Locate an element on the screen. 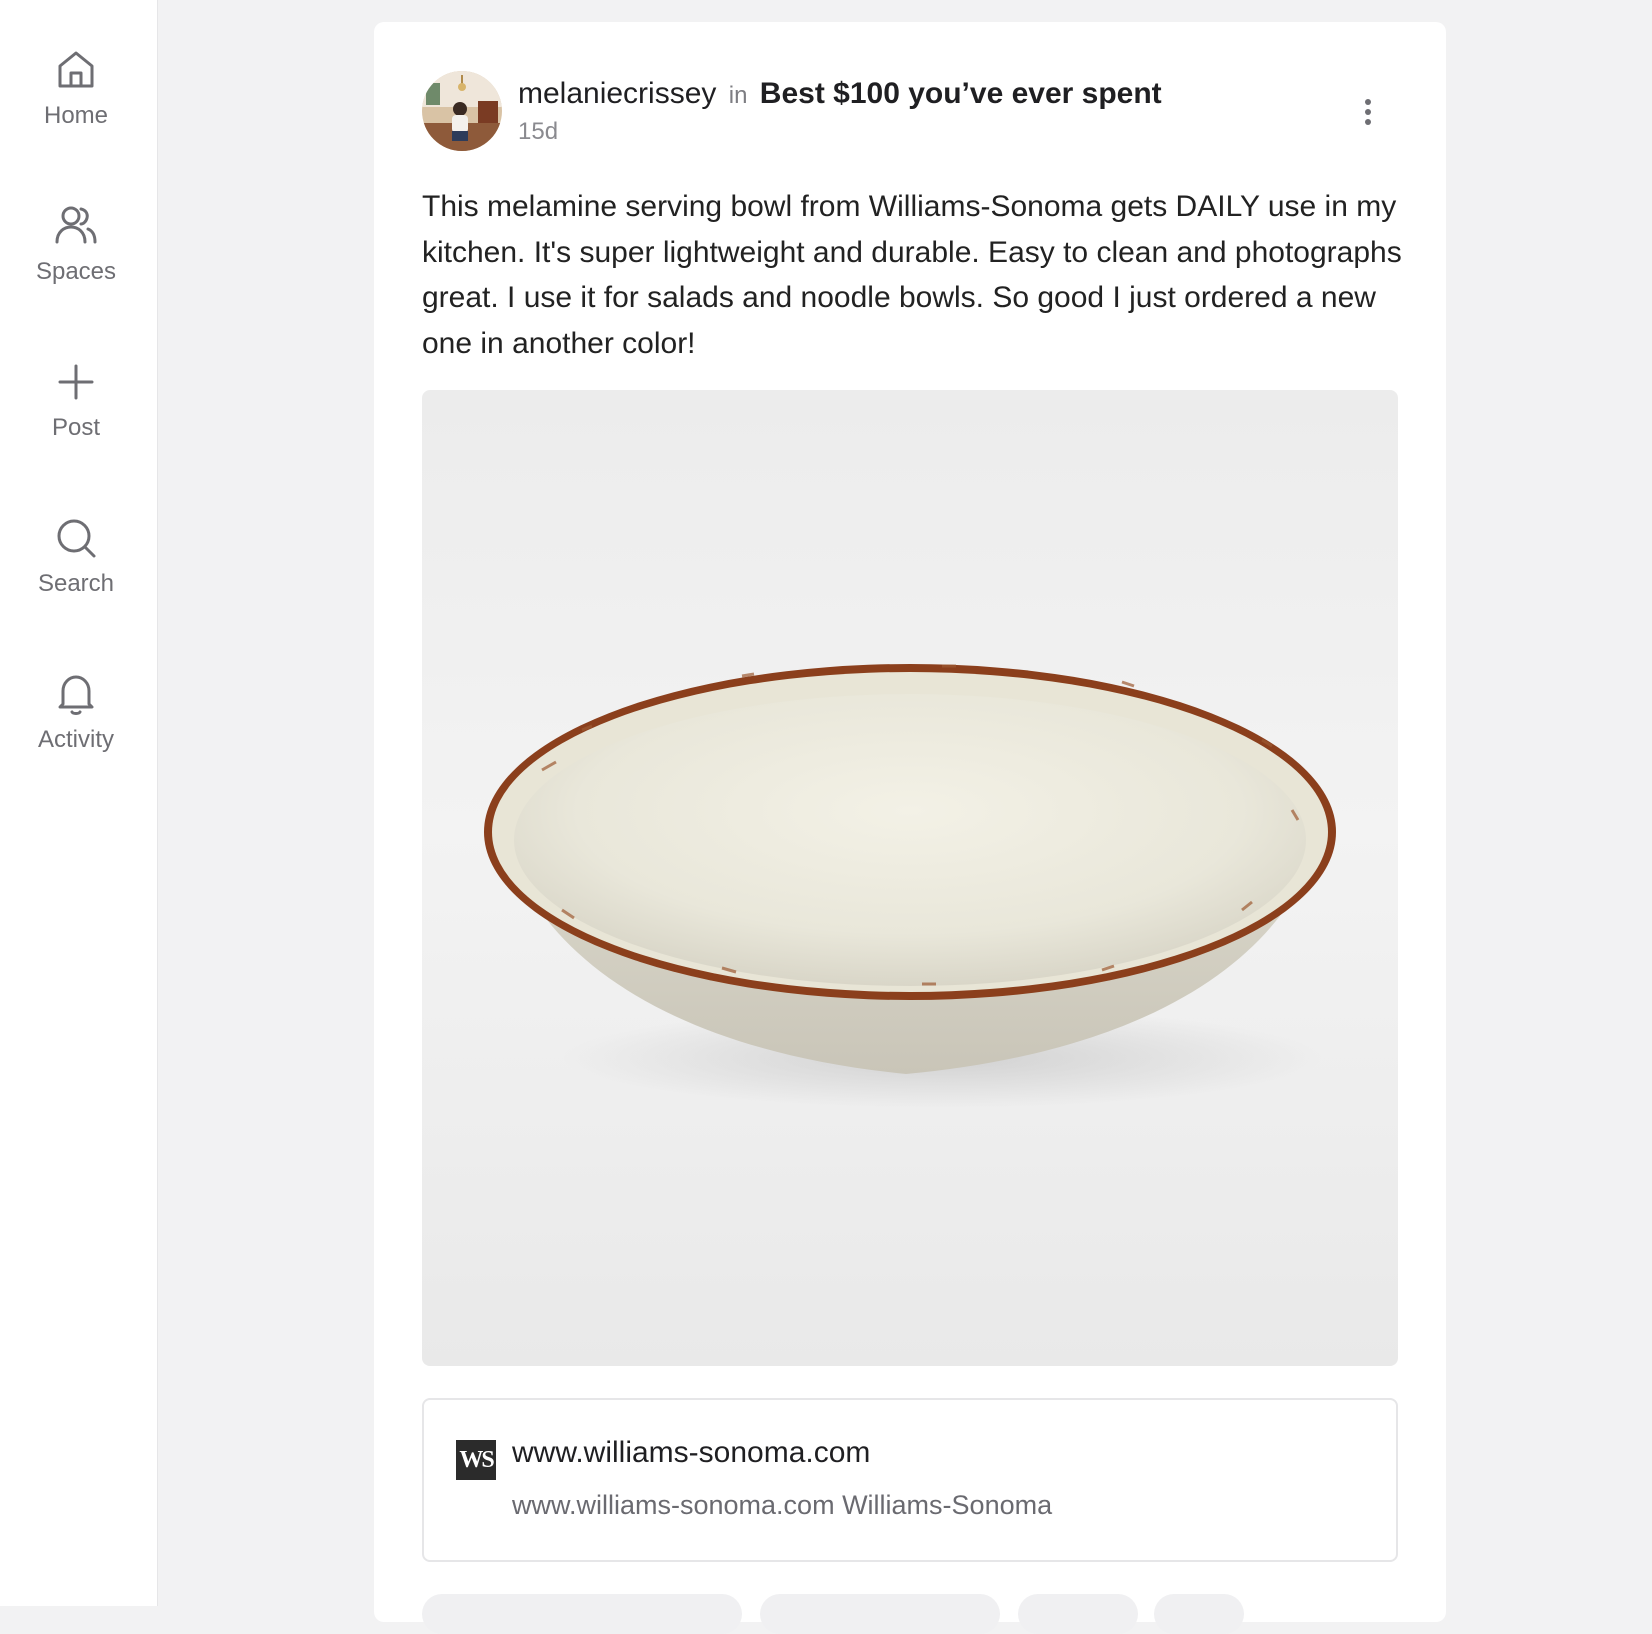 The image size is (1652, 1634). people-icon is located at coordinates (76, 225).